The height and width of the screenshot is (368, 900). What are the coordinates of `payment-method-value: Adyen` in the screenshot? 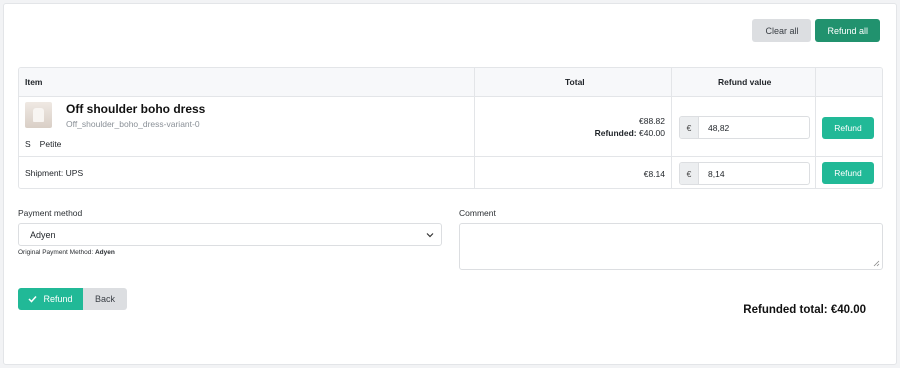 It's located at (43, 234).